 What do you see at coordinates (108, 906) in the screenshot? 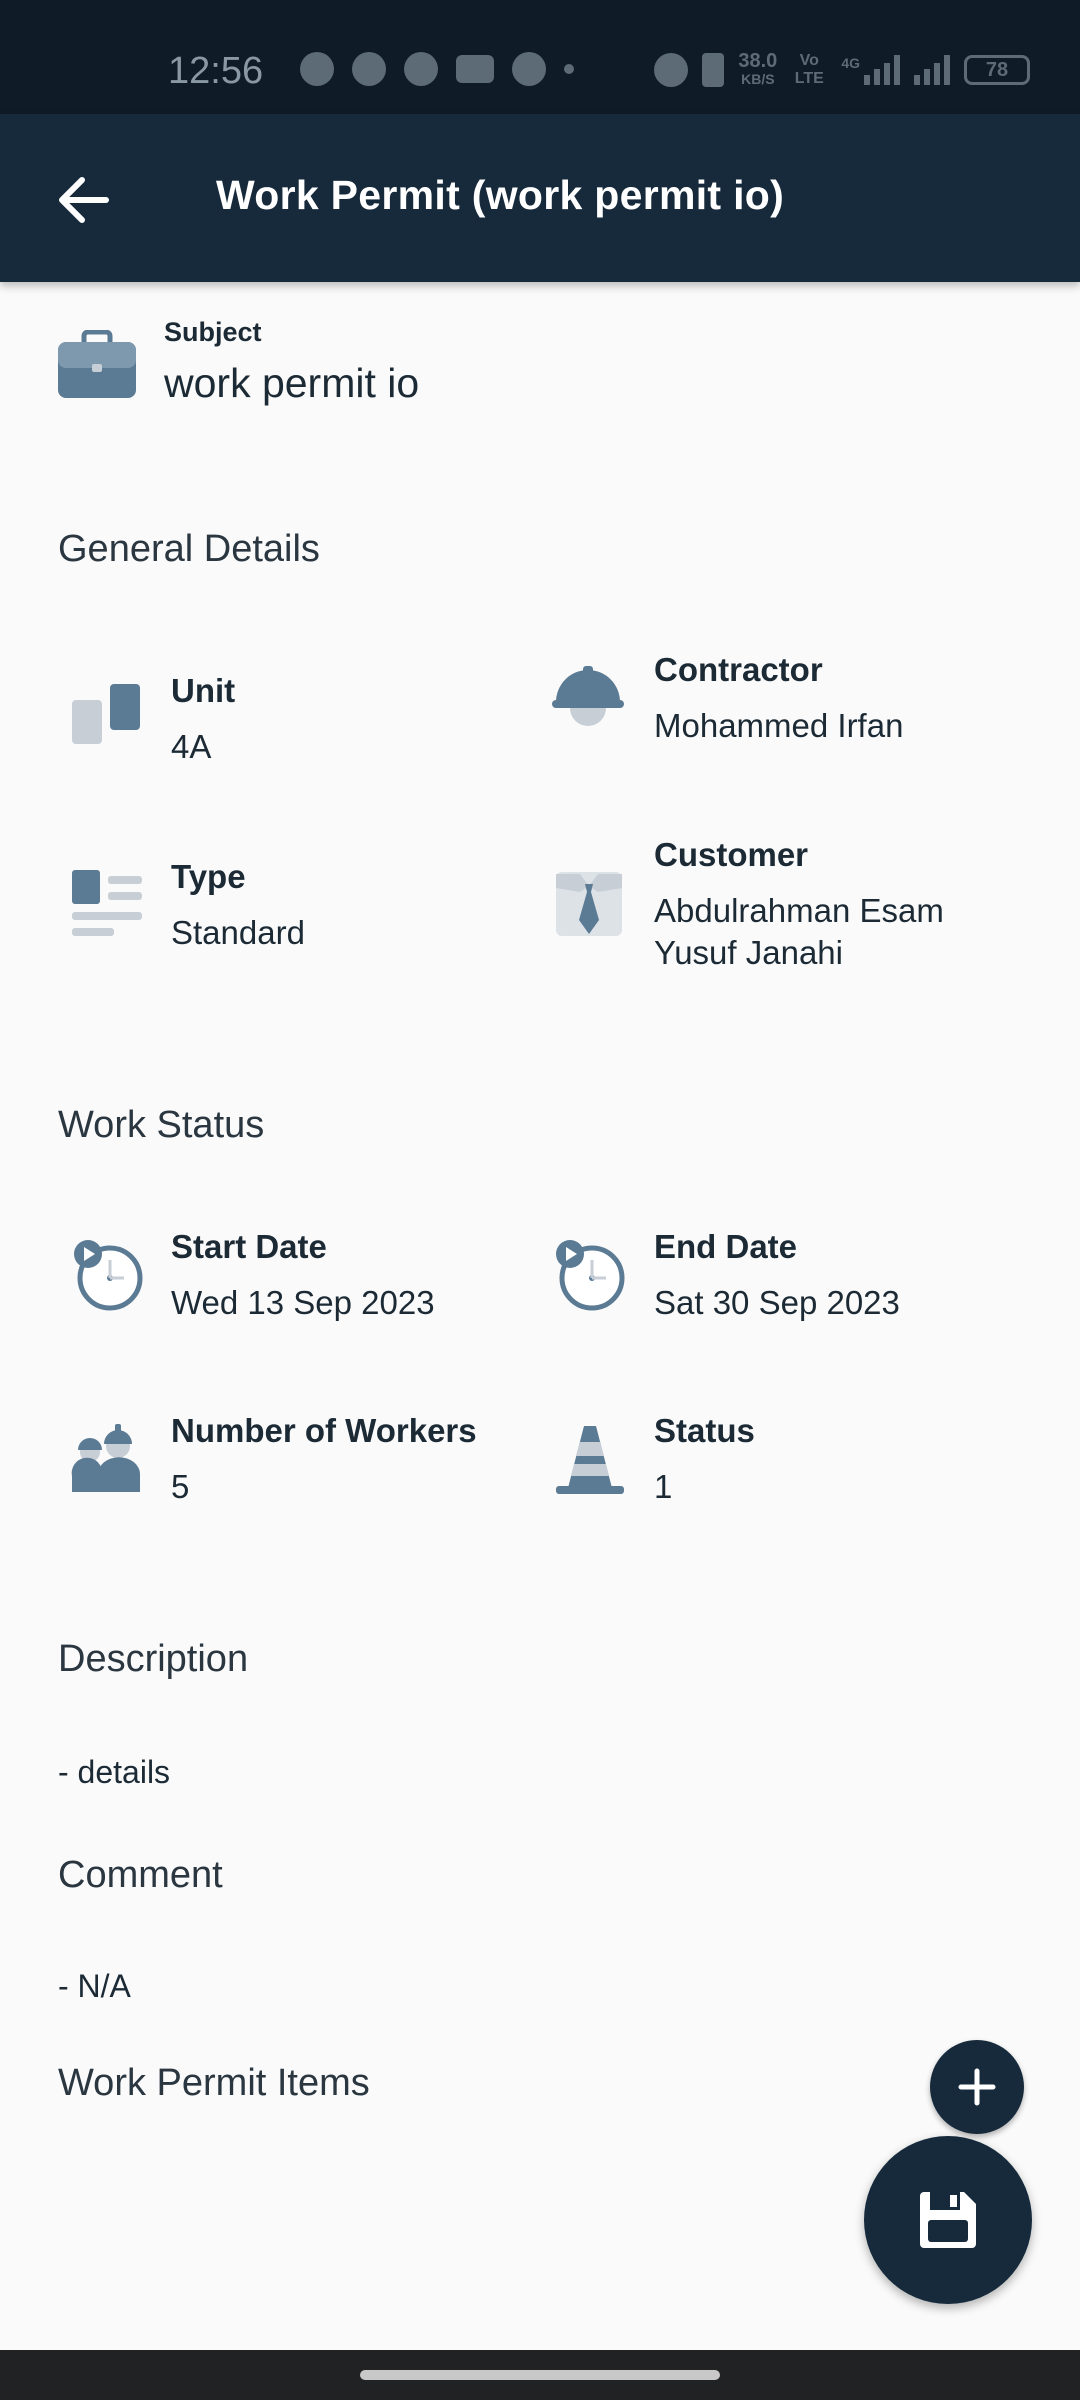
I see `list-type-icon` at bounding box center [108, 906].